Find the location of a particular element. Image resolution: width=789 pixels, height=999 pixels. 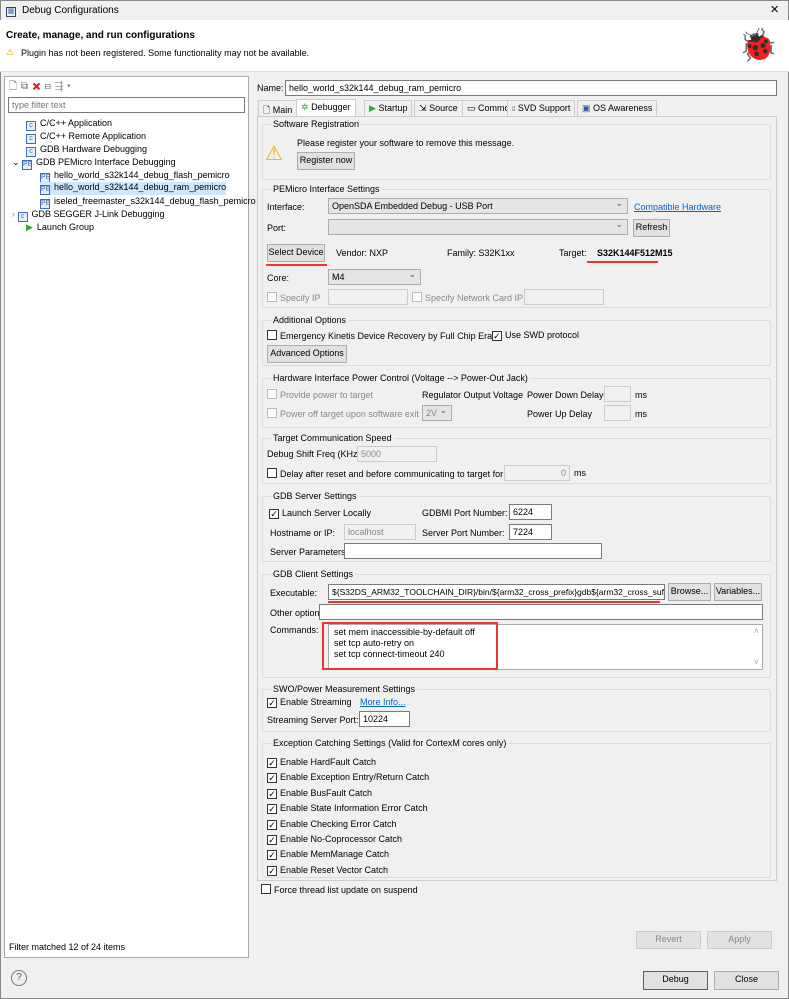

core-select: M4 is located at coordinates (374, 276).